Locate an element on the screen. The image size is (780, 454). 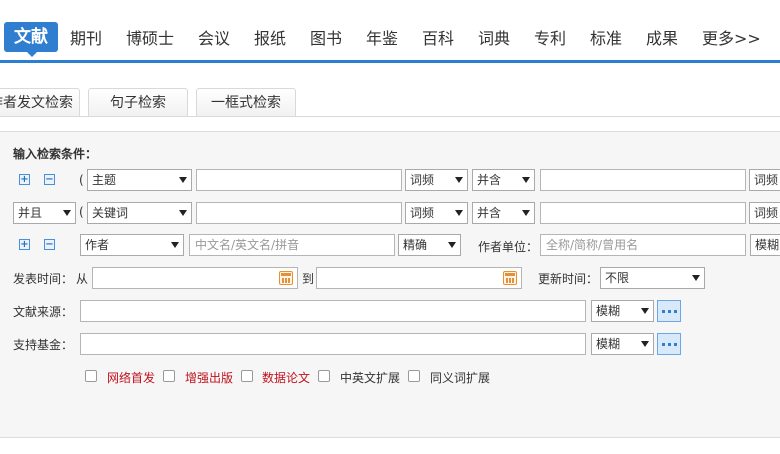
nav-item-boshuoshi: 博硕士 is located at coordinates (150, 37).